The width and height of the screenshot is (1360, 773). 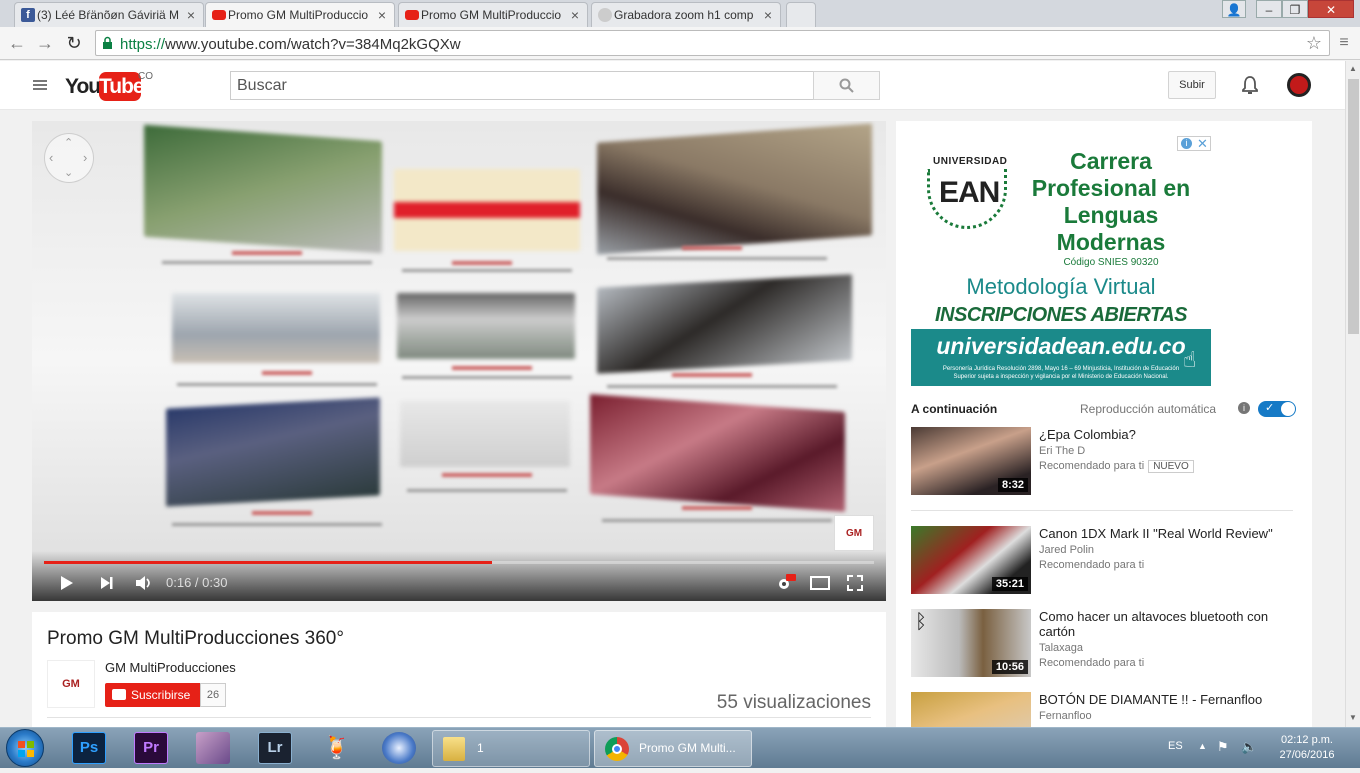 What do you see at coordinates (971, 709) in the screenshot?
I see `video-thumbnail` at bounding box center [971, 709].